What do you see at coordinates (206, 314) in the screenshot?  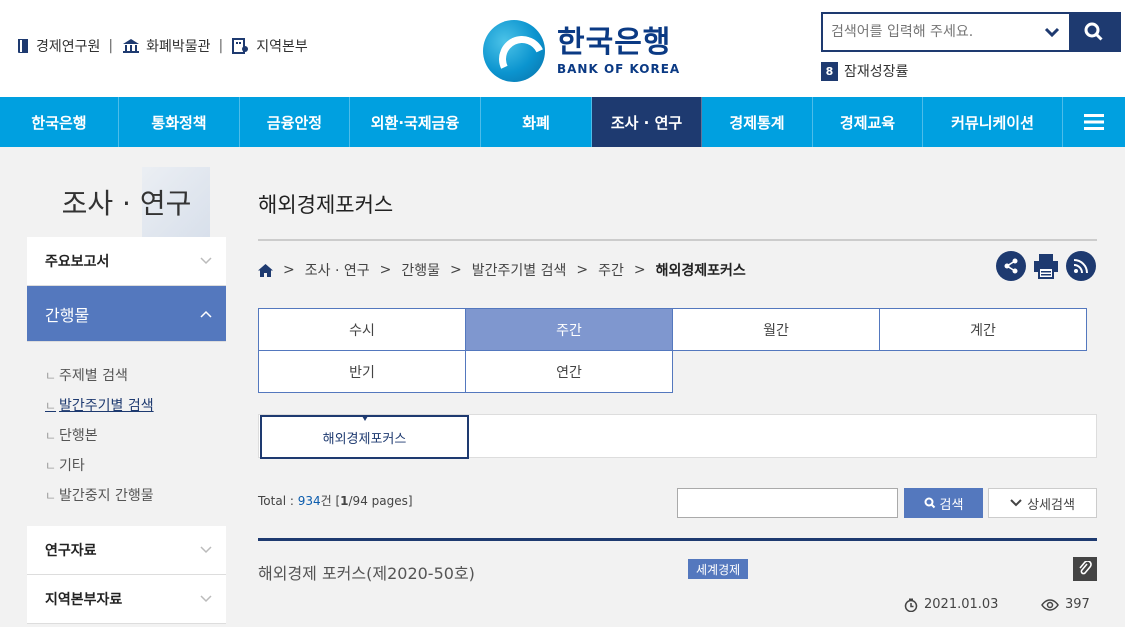 I see `chevron-up-icon` at bounding box center [206, 314].